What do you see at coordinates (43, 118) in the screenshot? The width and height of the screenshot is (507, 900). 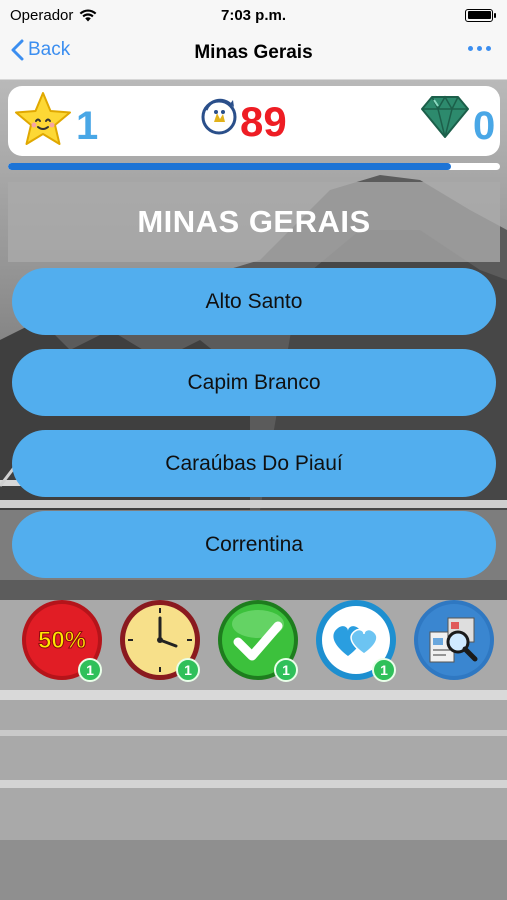 I see `star-icon` at bounding box center [43, 118].